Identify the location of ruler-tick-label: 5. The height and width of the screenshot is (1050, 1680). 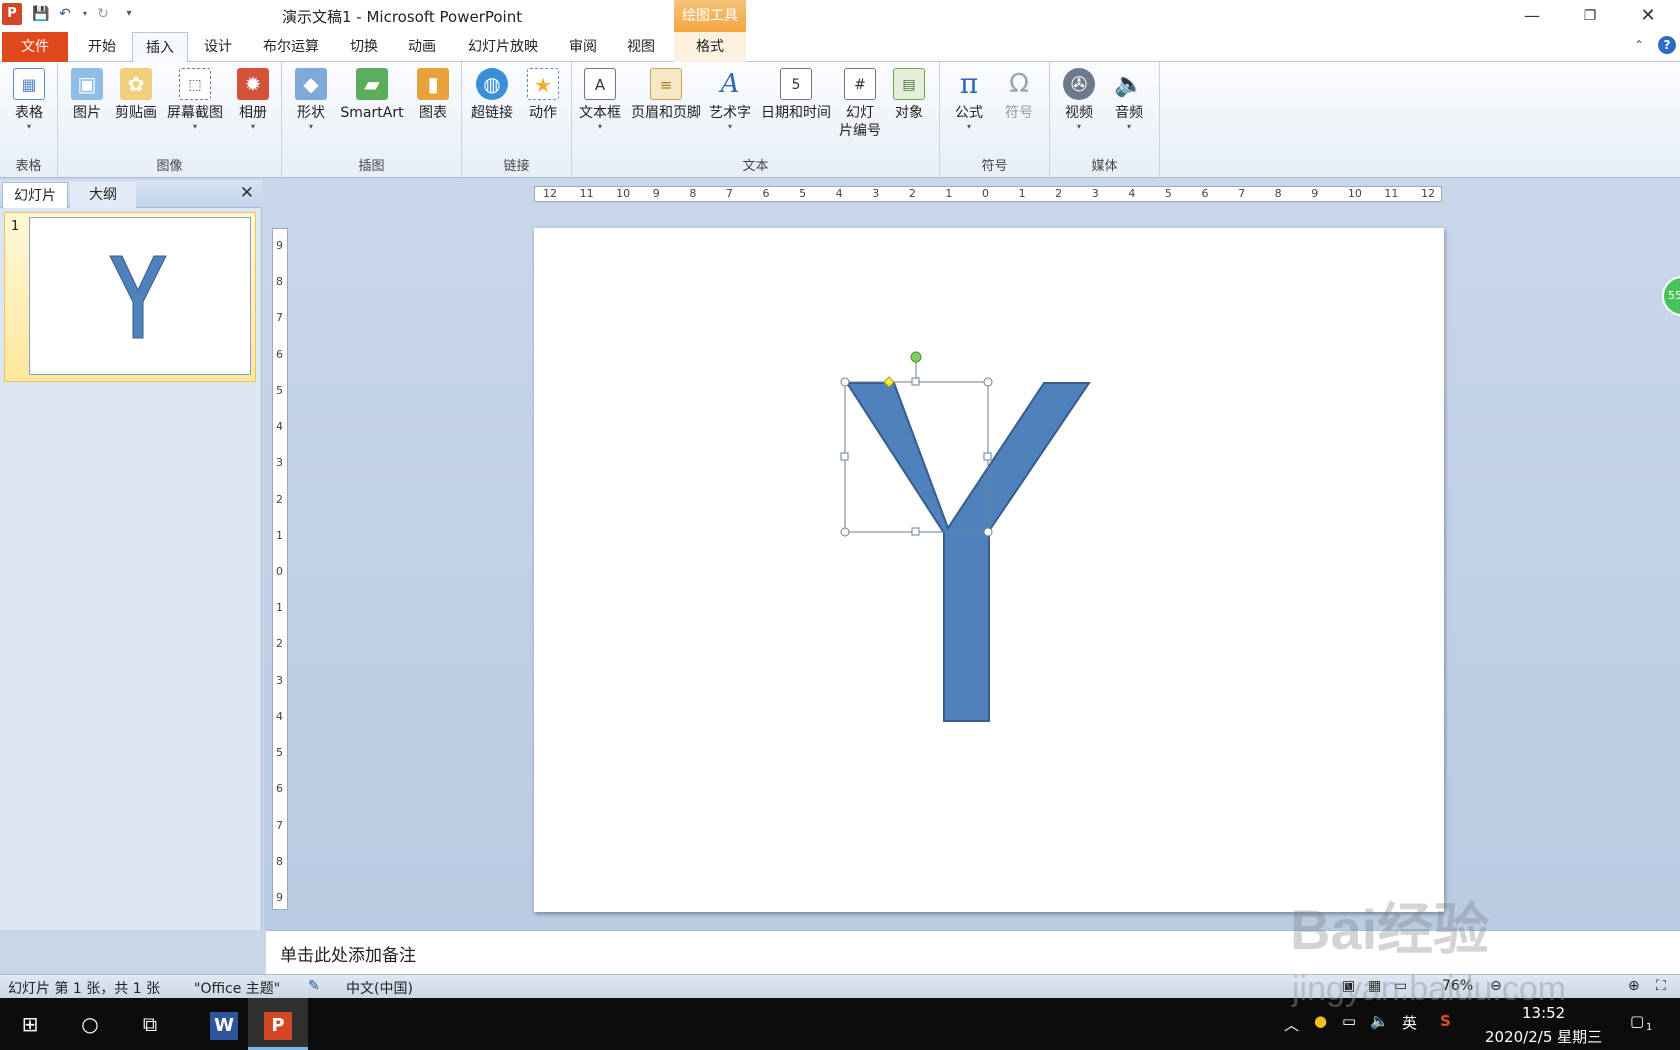
(803, 193).